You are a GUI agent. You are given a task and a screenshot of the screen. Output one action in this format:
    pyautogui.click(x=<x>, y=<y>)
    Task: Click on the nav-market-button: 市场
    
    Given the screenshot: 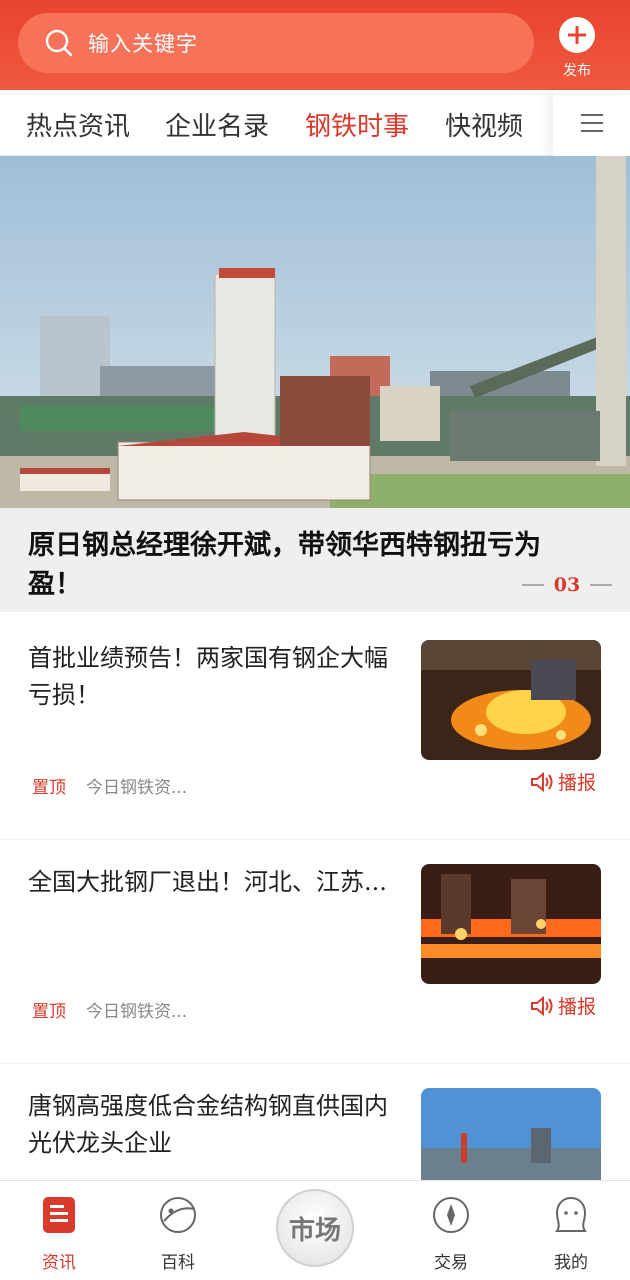 What is the action you would take?
    pyautogui.click(x=315, y=1228)
    